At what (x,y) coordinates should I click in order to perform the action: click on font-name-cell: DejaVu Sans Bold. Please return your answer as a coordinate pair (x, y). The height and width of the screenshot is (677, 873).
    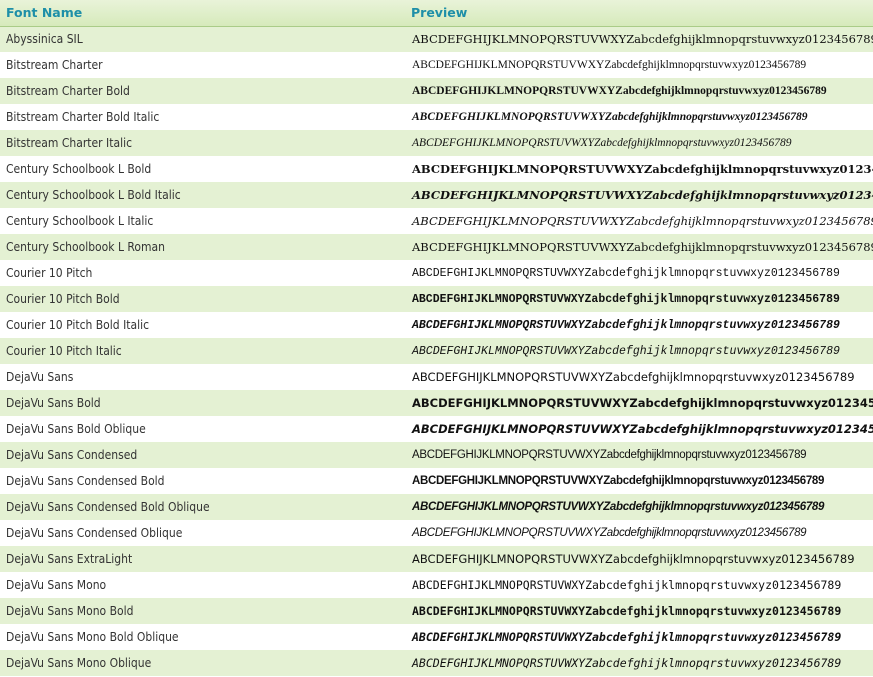
    Looking at the image, I should click on (53, 403).